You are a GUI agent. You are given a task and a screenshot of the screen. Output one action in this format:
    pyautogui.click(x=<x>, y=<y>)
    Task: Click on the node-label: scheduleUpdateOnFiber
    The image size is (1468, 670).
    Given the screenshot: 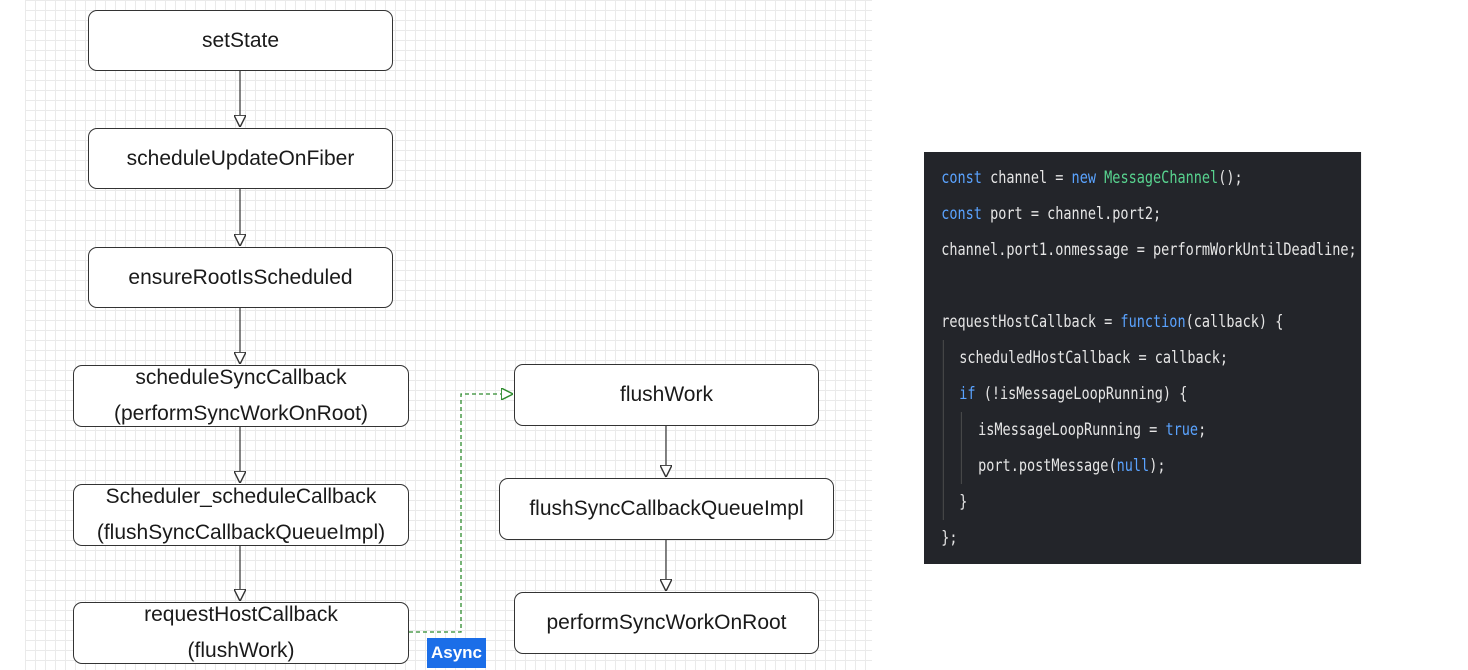 What is the action you would take?
    pyautogui.click(x=240, y=158)
    